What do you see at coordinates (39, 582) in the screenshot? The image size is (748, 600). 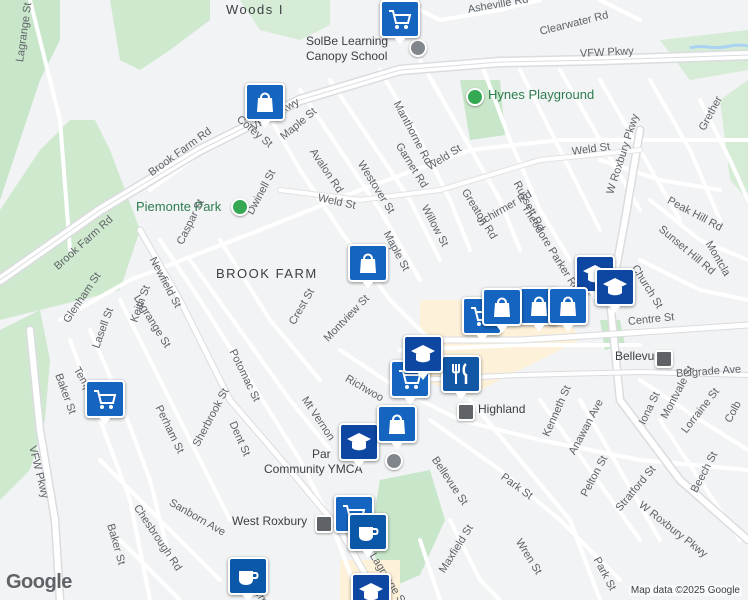 I see `google-logo: Google` at bounding box center [39, 582].